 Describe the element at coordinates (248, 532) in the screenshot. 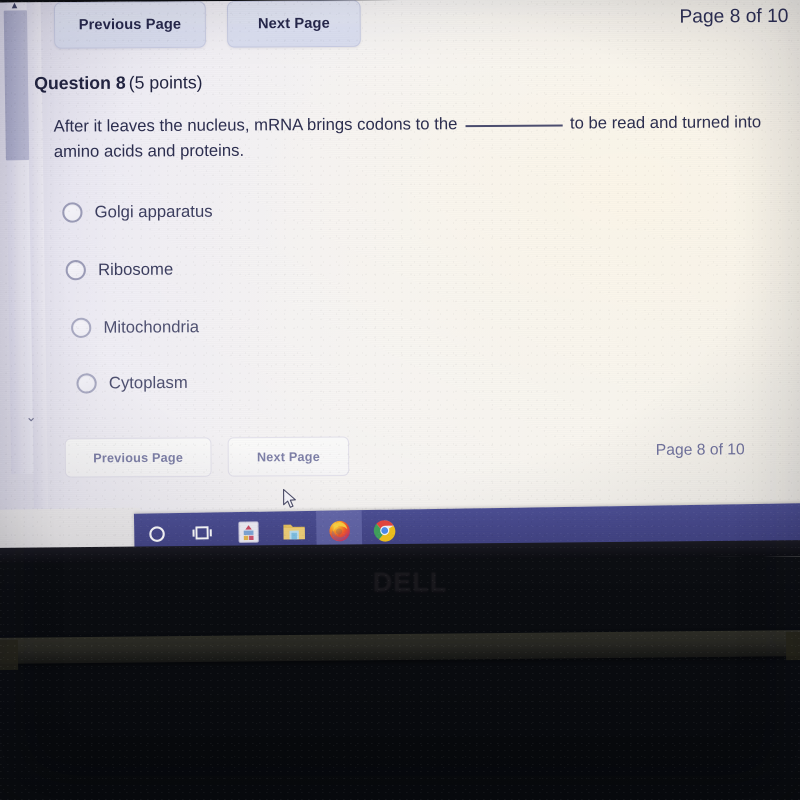

I see `store-app-icon` at that location.